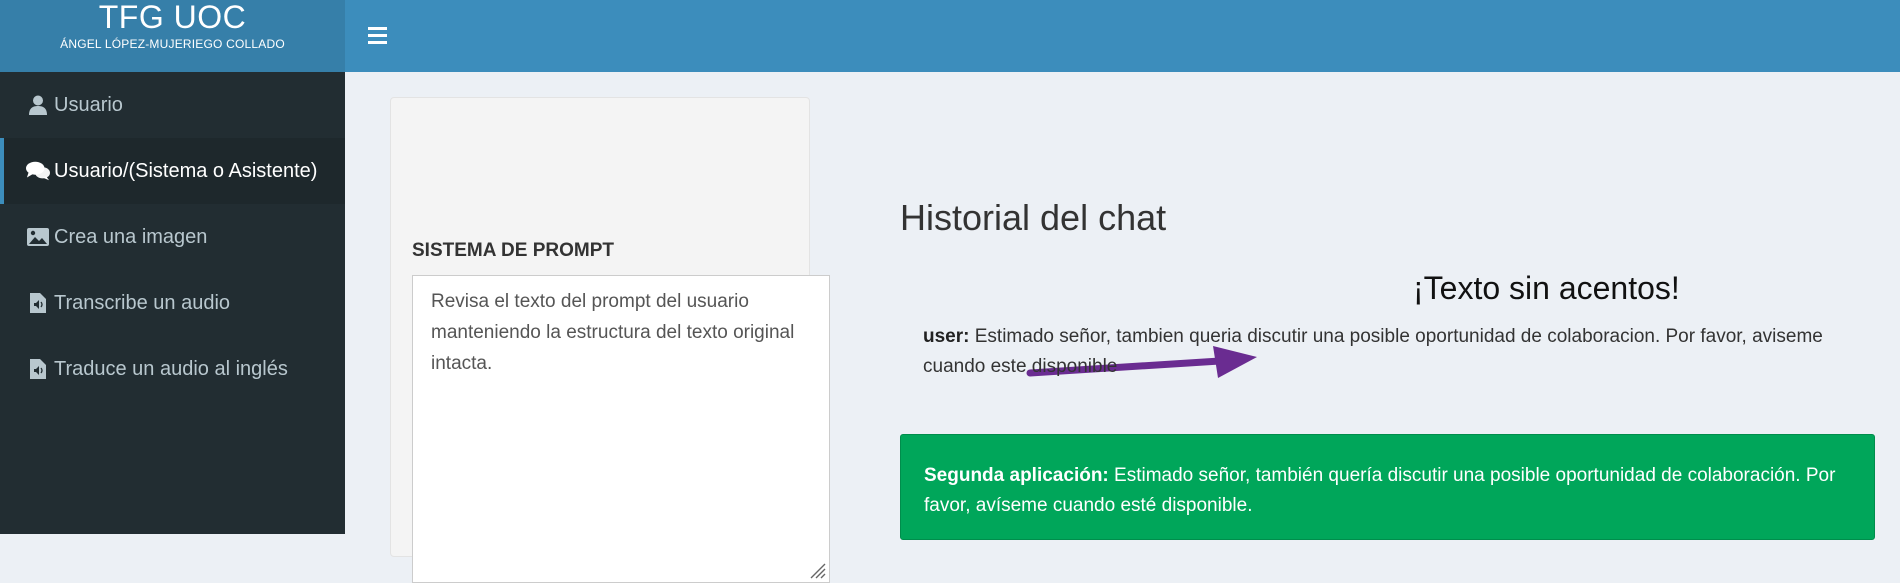  Describe the element at coordinates (142, 302) in the screenshot. I see `sidebar-item-label: Transcribe un audio` at that location.